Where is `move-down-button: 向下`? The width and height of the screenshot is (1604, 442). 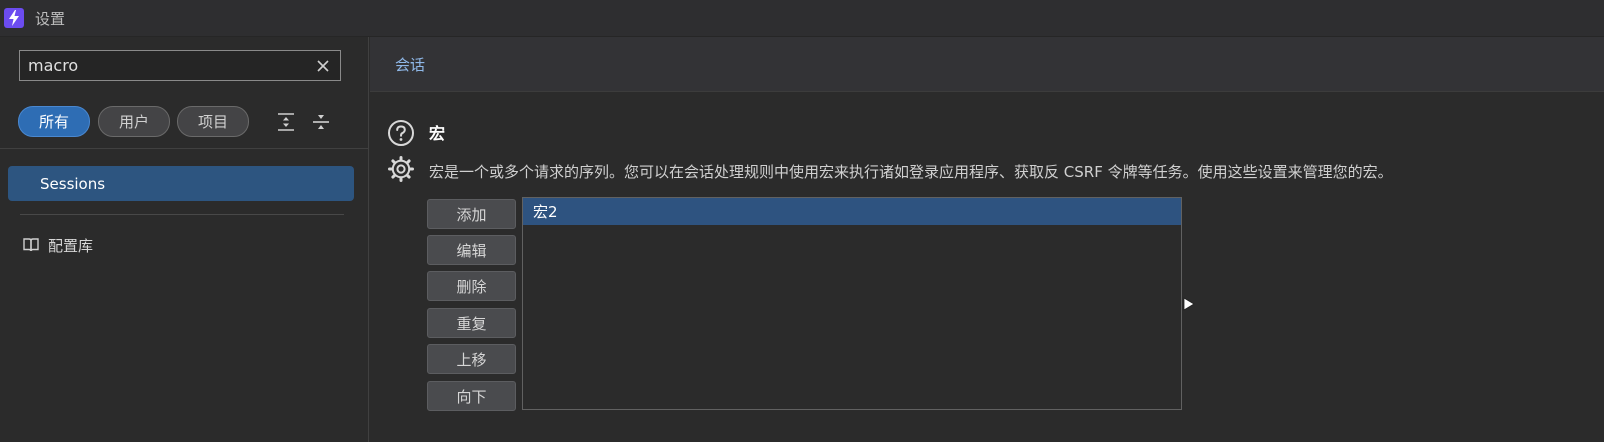
move-down-button: 向下 is located at coordinates (471, 396).